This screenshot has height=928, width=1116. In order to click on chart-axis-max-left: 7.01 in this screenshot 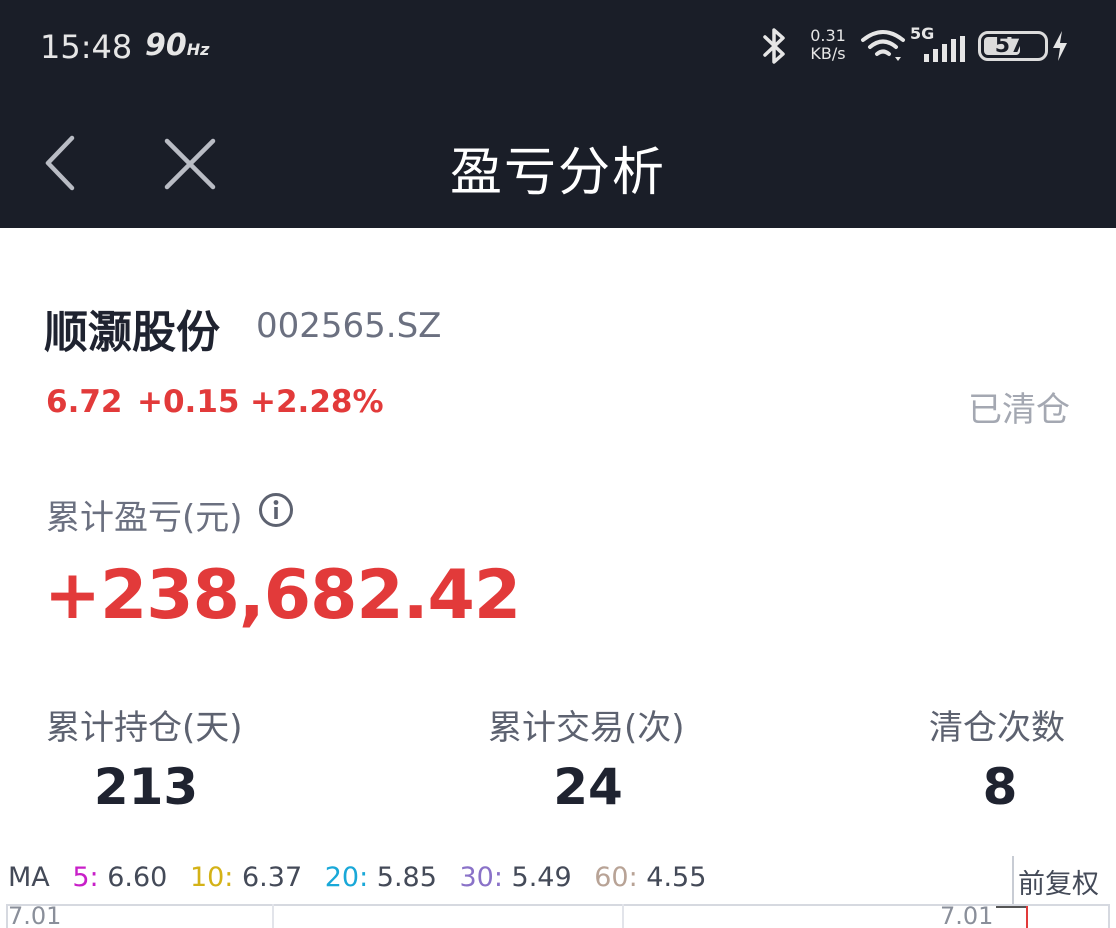, I will do `click(35, 915)`.